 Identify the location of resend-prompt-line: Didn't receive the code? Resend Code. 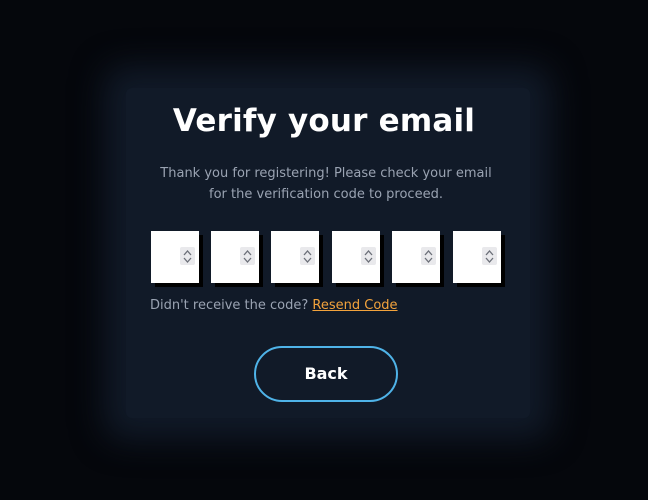
(274, 306).